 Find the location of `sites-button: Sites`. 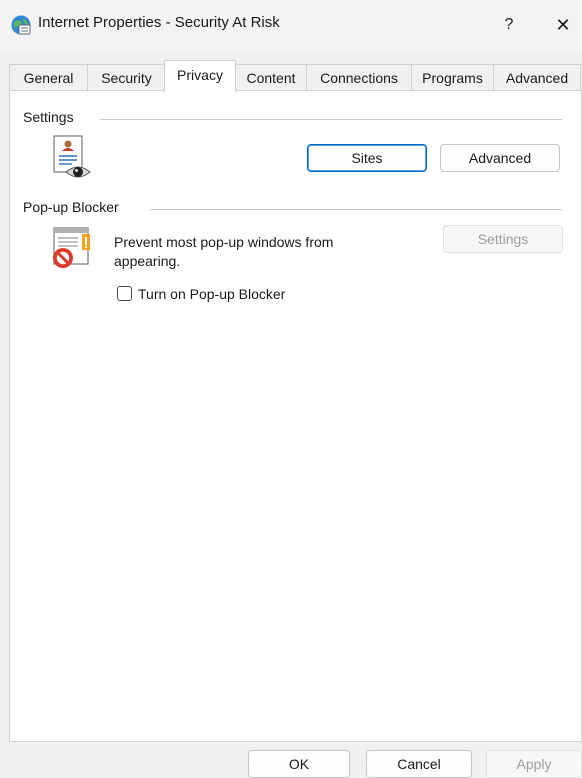

sites-button: Sites is located at coordinates (367, 158).